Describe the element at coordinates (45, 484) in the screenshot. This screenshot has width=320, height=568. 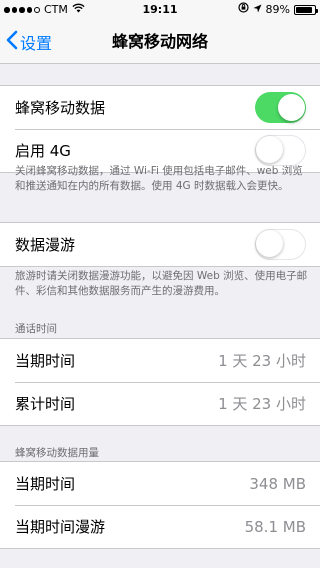
I see `data-usage-current-label: 当期时间` at that location.